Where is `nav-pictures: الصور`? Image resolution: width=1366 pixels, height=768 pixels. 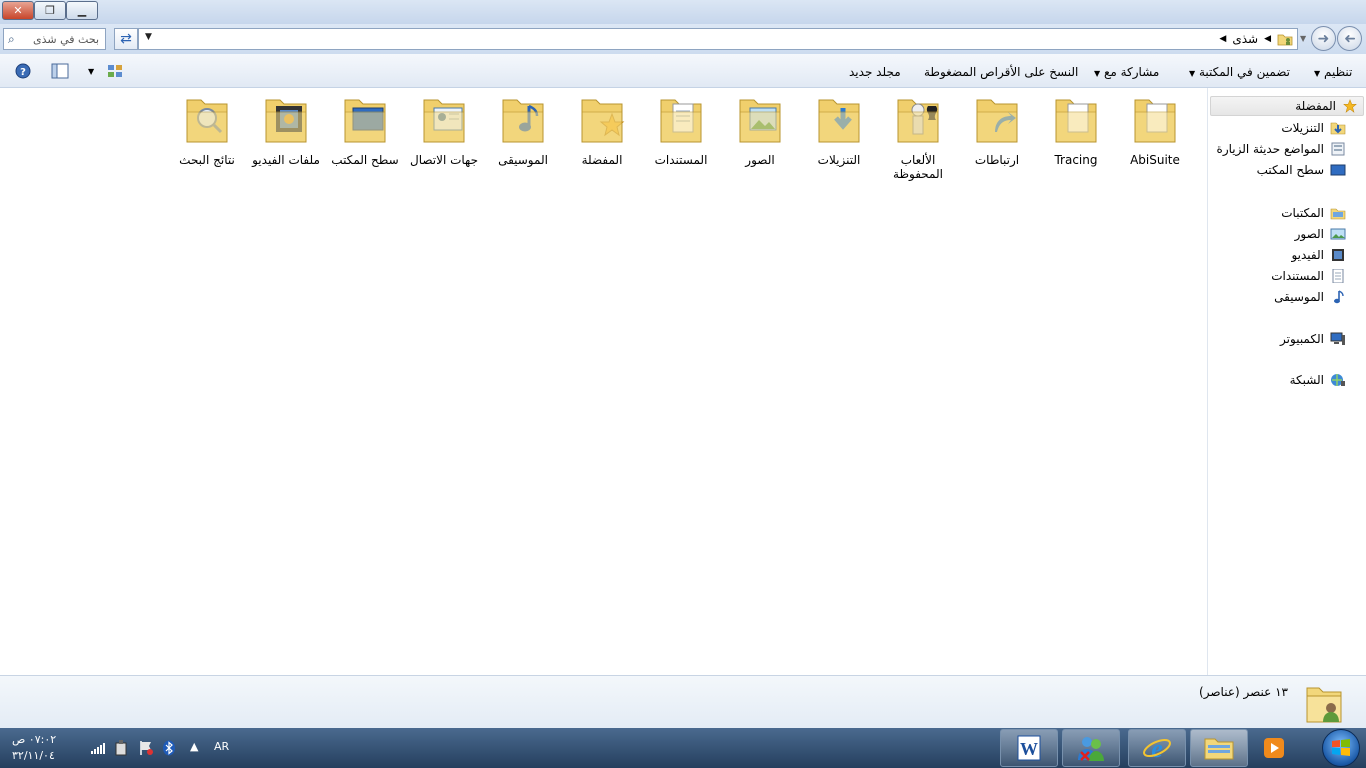 nav-pictures: الصور is located at coordinates (1320, 234).